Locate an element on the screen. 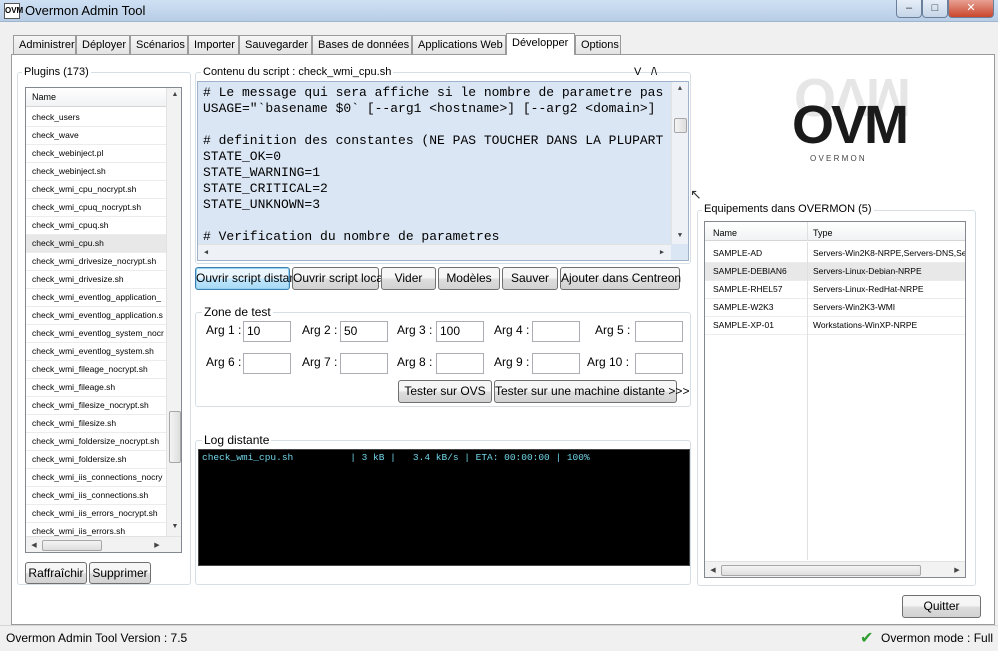 The image size is (998, 651). plugin-list-item: check_webinject.pl is located at coordinates (96, 154).